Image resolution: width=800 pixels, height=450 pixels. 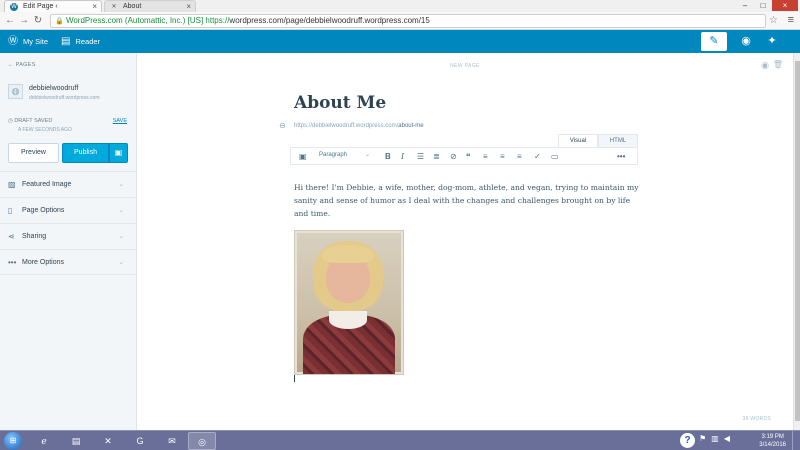 What do you see at coordinates (333, 155) in the screenshot?
I see `format-select: Paragraph` at bounding box center [333, 155].